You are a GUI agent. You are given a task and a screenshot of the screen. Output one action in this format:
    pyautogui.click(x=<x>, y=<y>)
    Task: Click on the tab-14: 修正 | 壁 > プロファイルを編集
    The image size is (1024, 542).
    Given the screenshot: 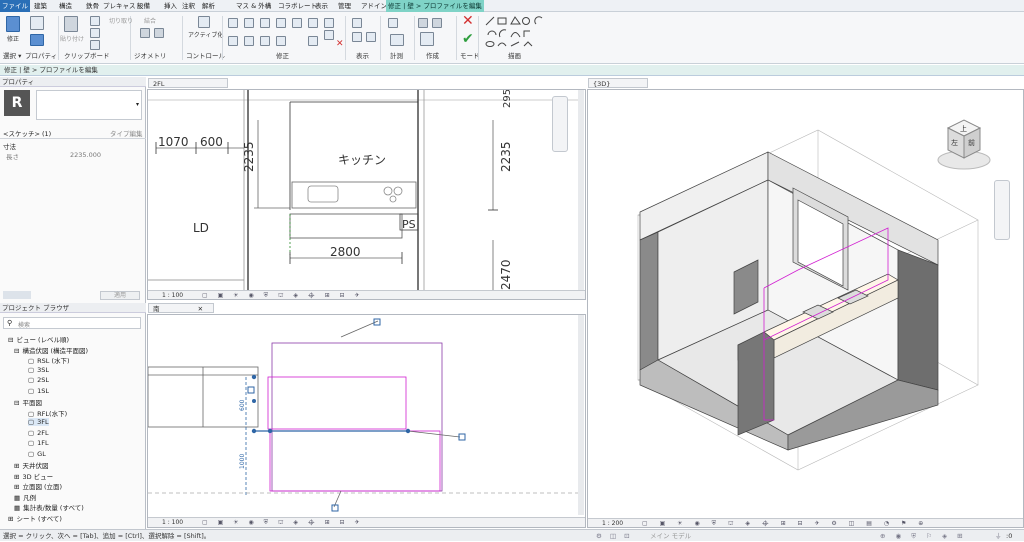 What is the action you would take?
    pyautogui.click(x=435, y=6)
    